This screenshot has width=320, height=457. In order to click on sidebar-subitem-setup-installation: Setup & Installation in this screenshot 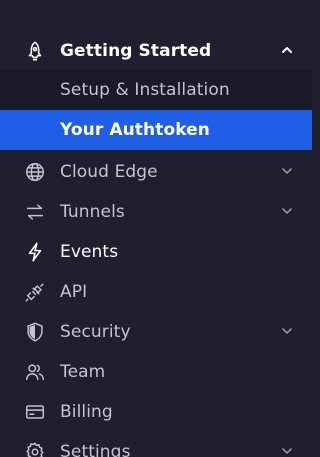, I will do `click(156, 90)`.